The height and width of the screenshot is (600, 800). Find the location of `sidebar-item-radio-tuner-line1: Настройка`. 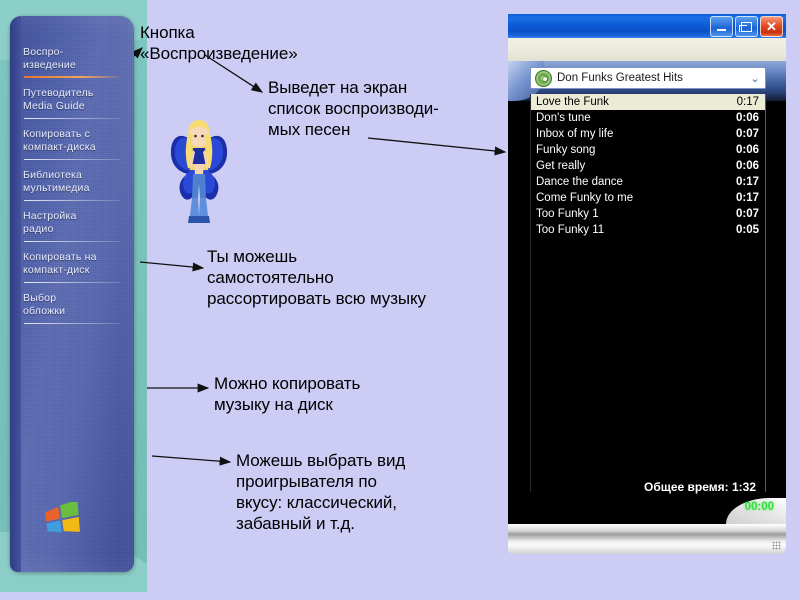

sidebar-item-radio-tuner-line1: Настройка is located at coordinates (50, 216).